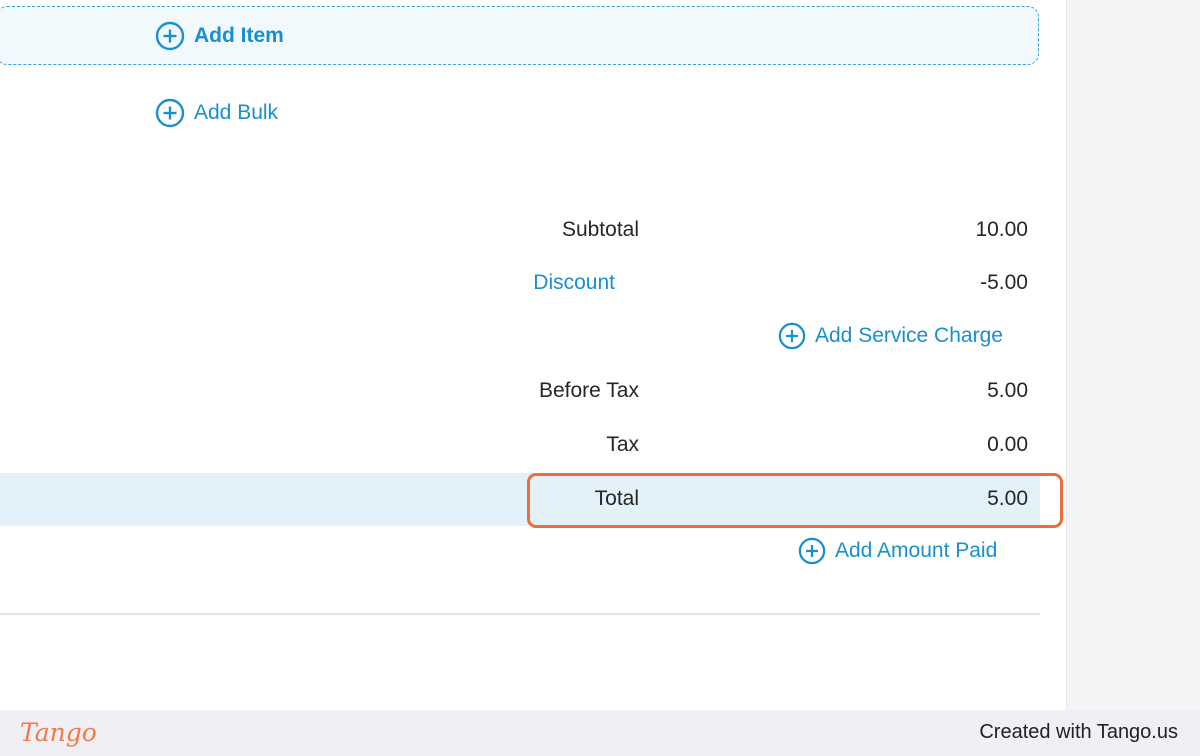 The height and width of the screenshot is (756, 1200). I want to click on add-item-button: Add Item, so click(219, 36).